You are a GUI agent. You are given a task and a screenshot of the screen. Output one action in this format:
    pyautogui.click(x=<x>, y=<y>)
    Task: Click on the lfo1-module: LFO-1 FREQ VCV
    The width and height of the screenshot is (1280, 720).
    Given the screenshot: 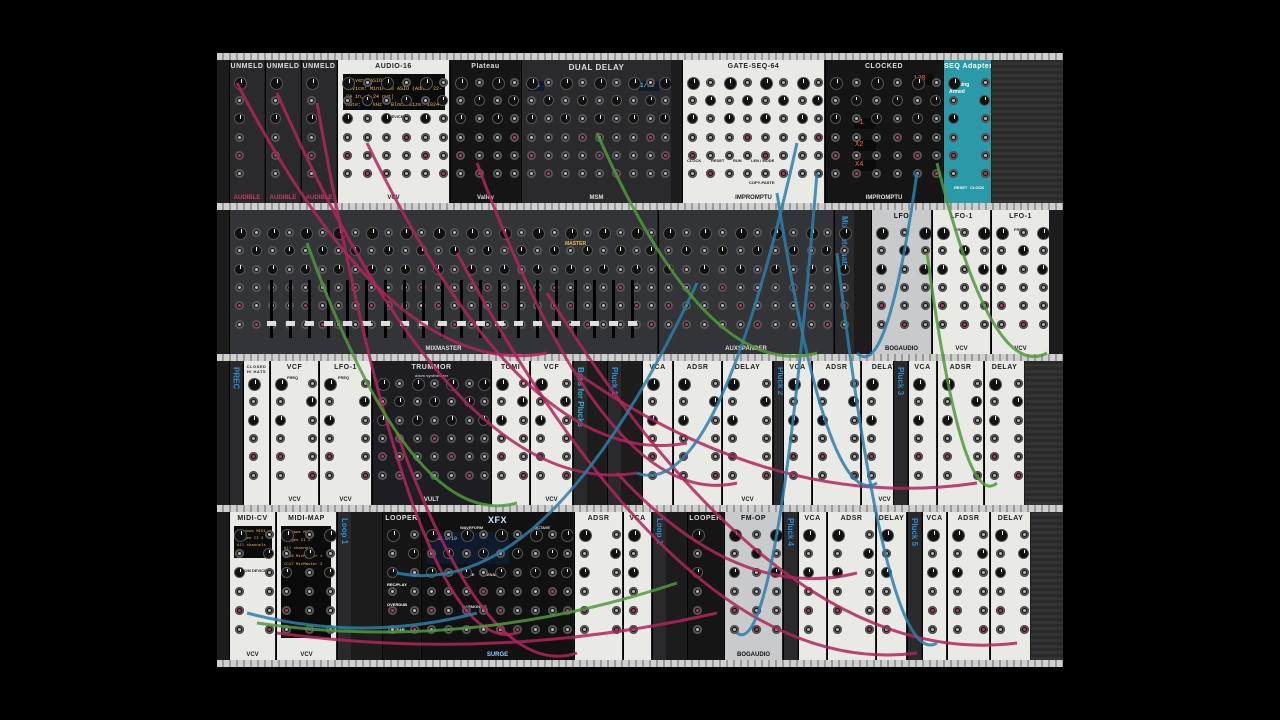 What is the action you would take?
    pyautogui.click(x=961, y=282)
    